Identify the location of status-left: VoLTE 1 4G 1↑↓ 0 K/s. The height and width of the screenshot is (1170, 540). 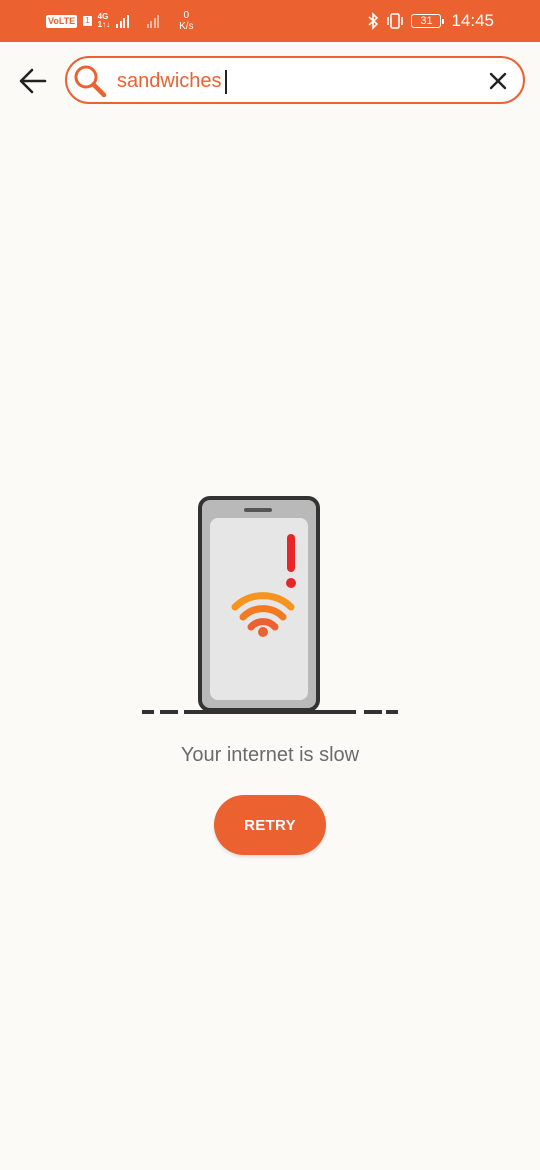
(120, 21).